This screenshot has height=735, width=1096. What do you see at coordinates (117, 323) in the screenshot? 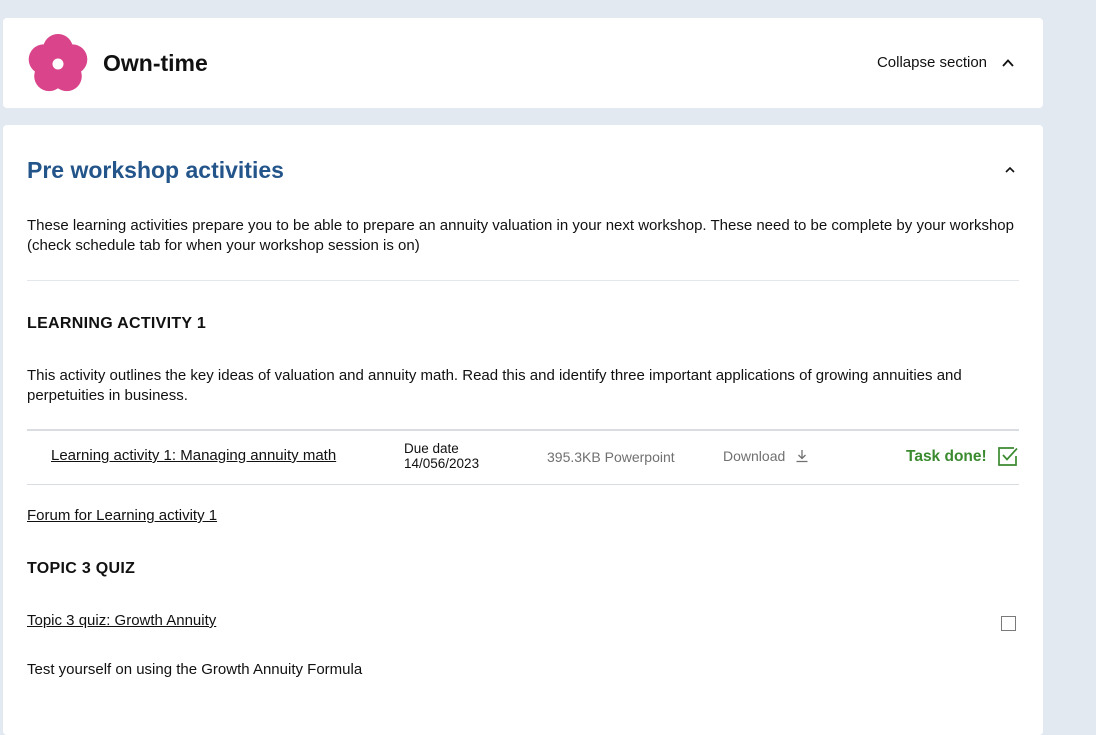
I see `activity-heading: LEARNING ACTIVITY 1` at bounding box center [117, 323].